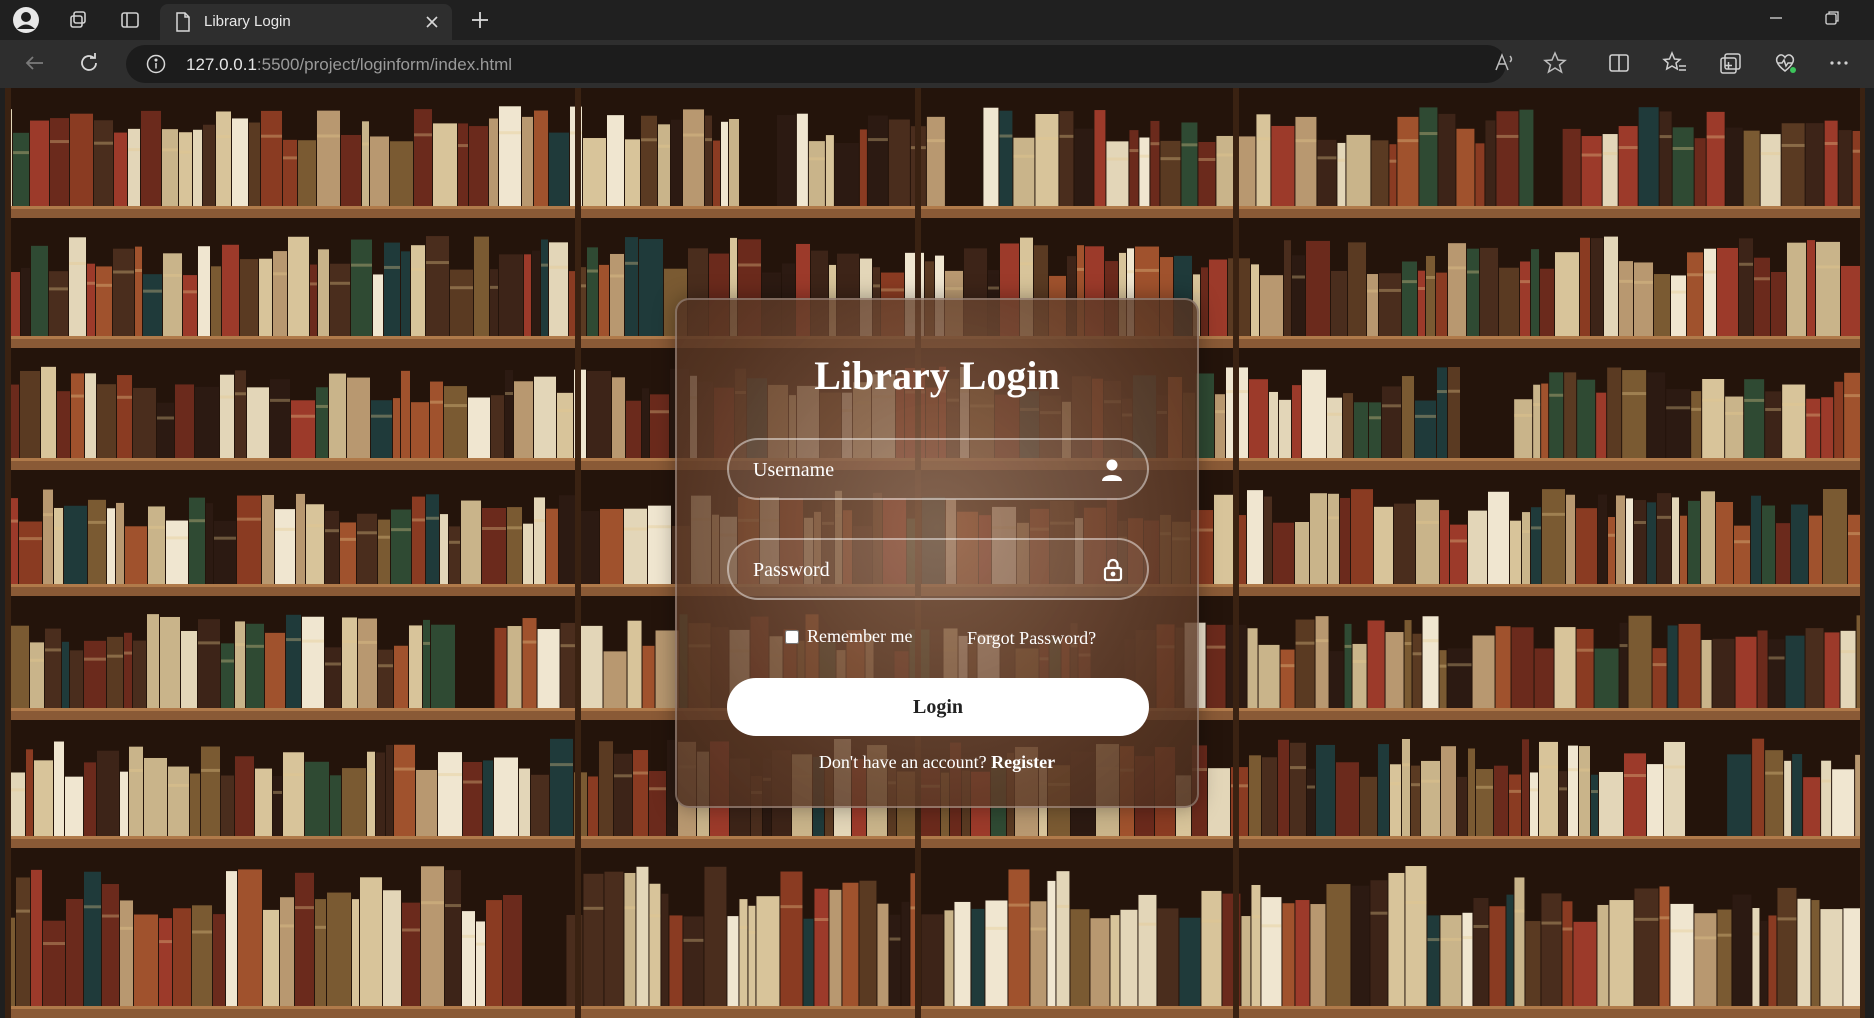 The image size is (1874, 1018). What do you see at coordinates (937, 20) in the screenshot?
I see `browser-tab-bar: Library Login` at bounding box center [937, 20].